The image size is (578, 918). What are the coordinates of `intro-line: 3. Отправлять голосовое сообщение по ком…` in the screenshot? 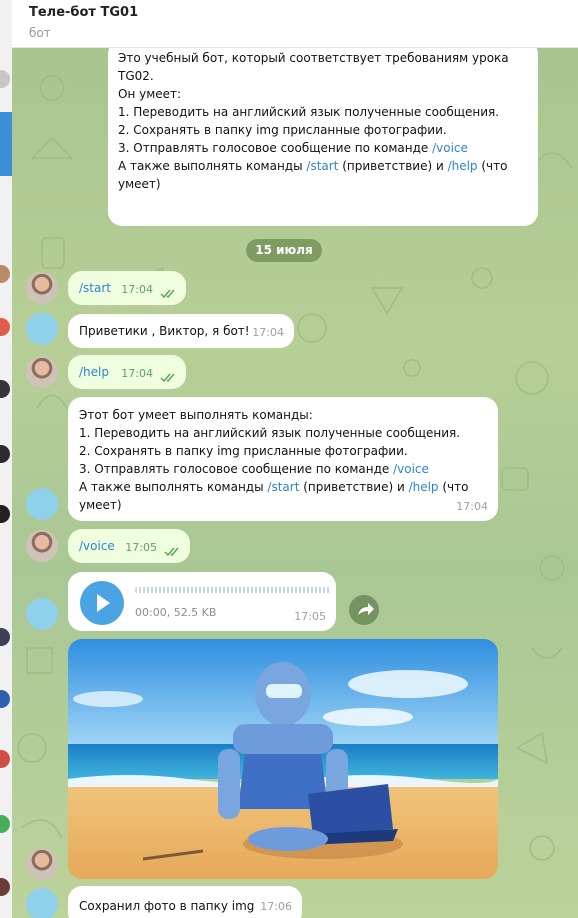 It's located at (275, 148).